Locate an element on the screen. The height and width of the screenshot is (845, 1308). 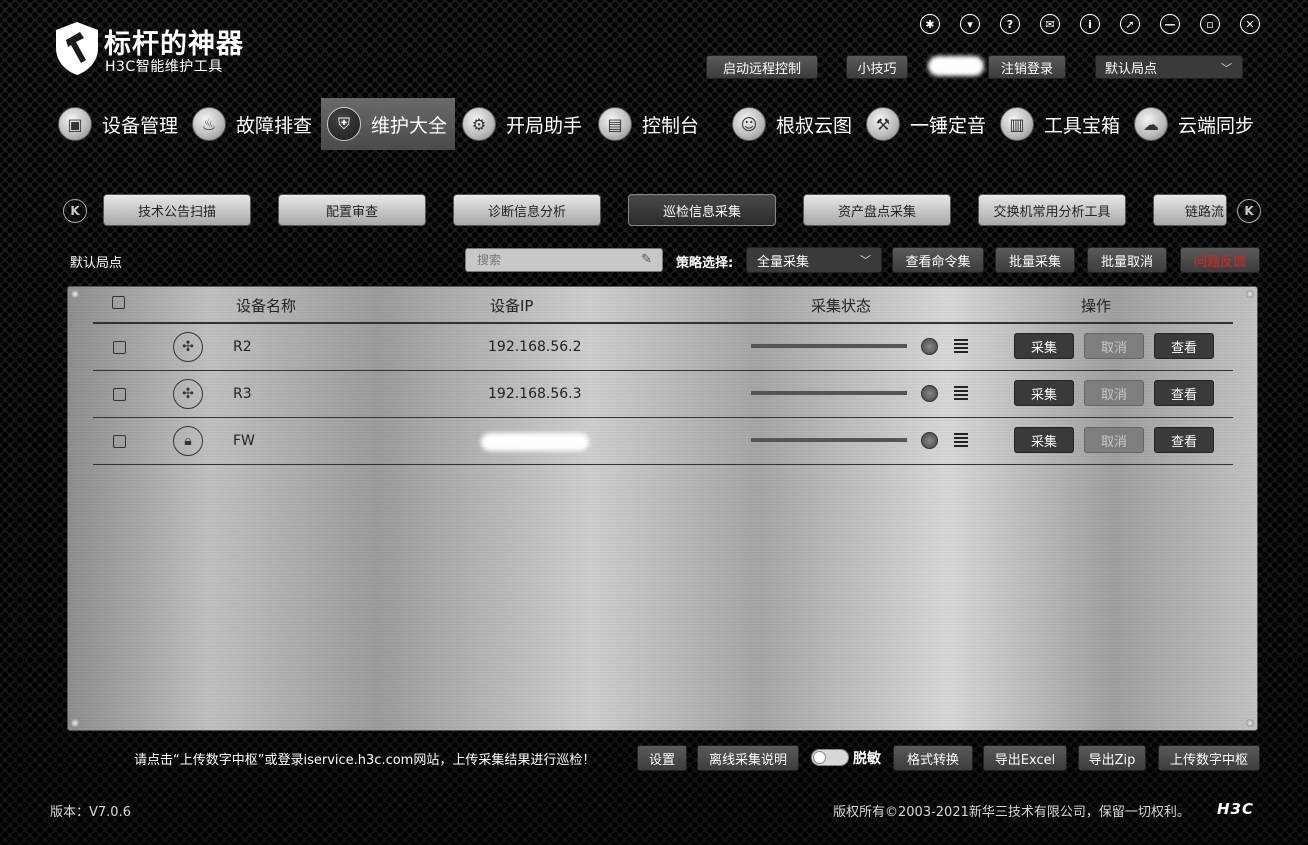
tab-inspection-collection: 巡检信息采集 is located at coordinates (702, 210).